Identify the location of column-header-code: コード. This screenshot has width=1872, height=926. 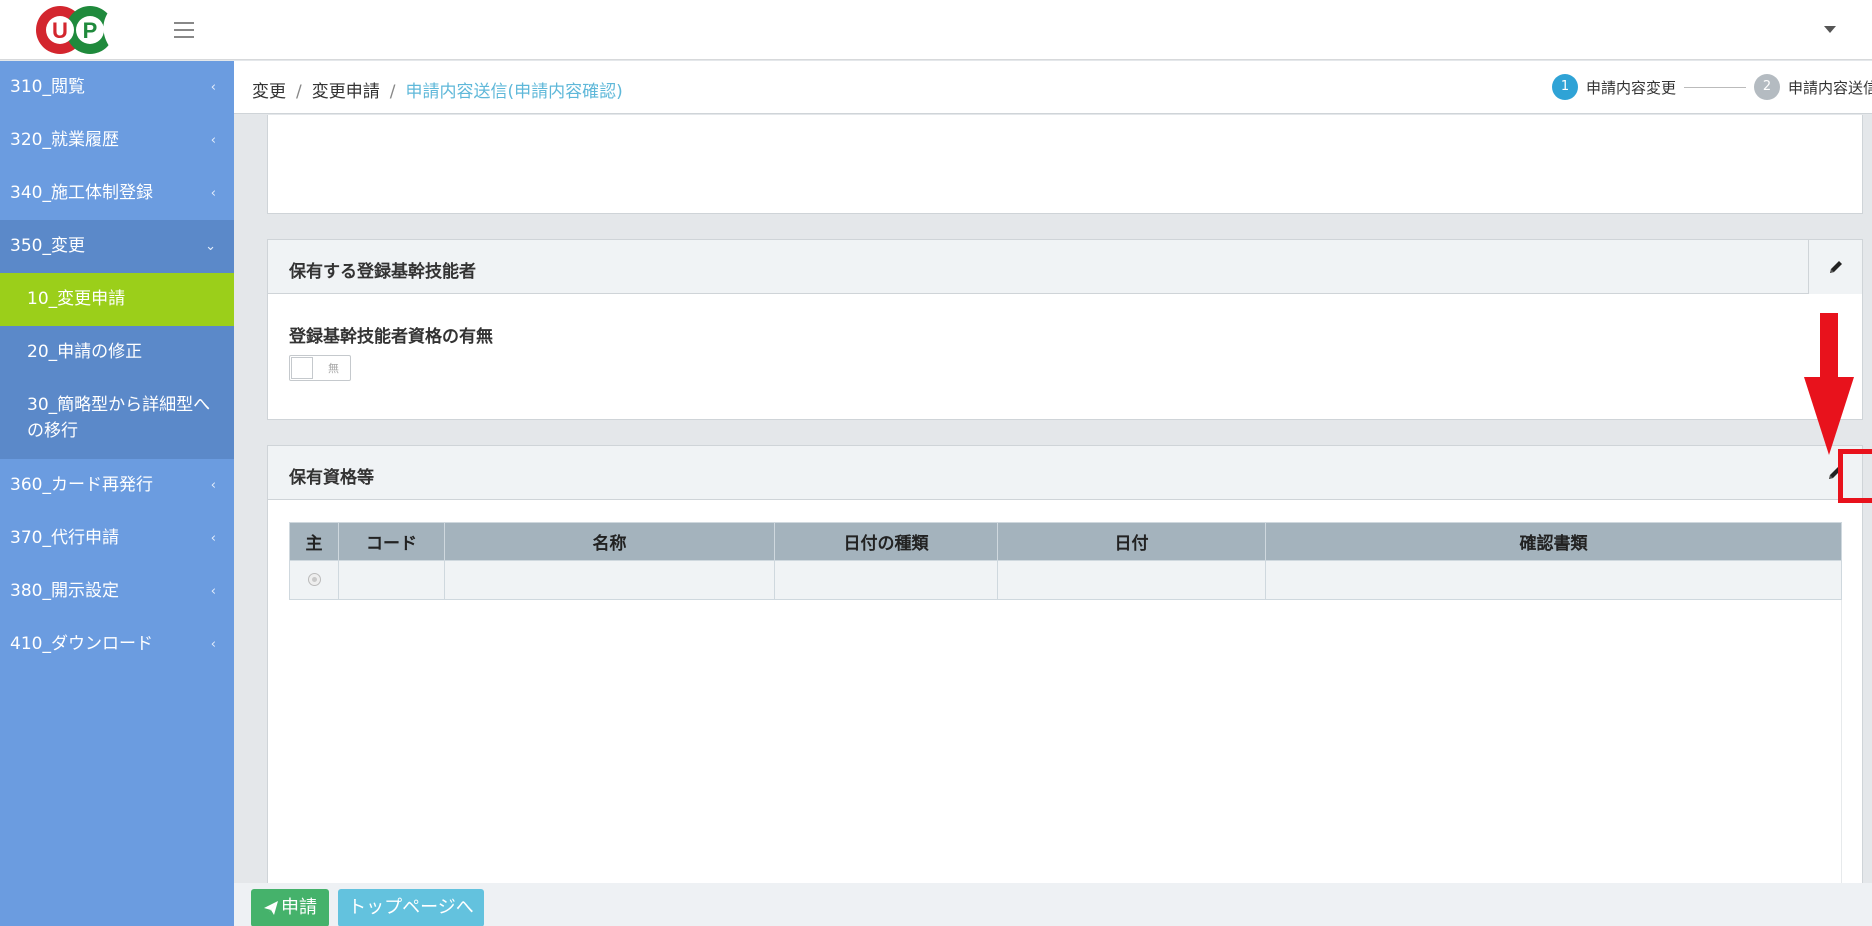
(391, 541).